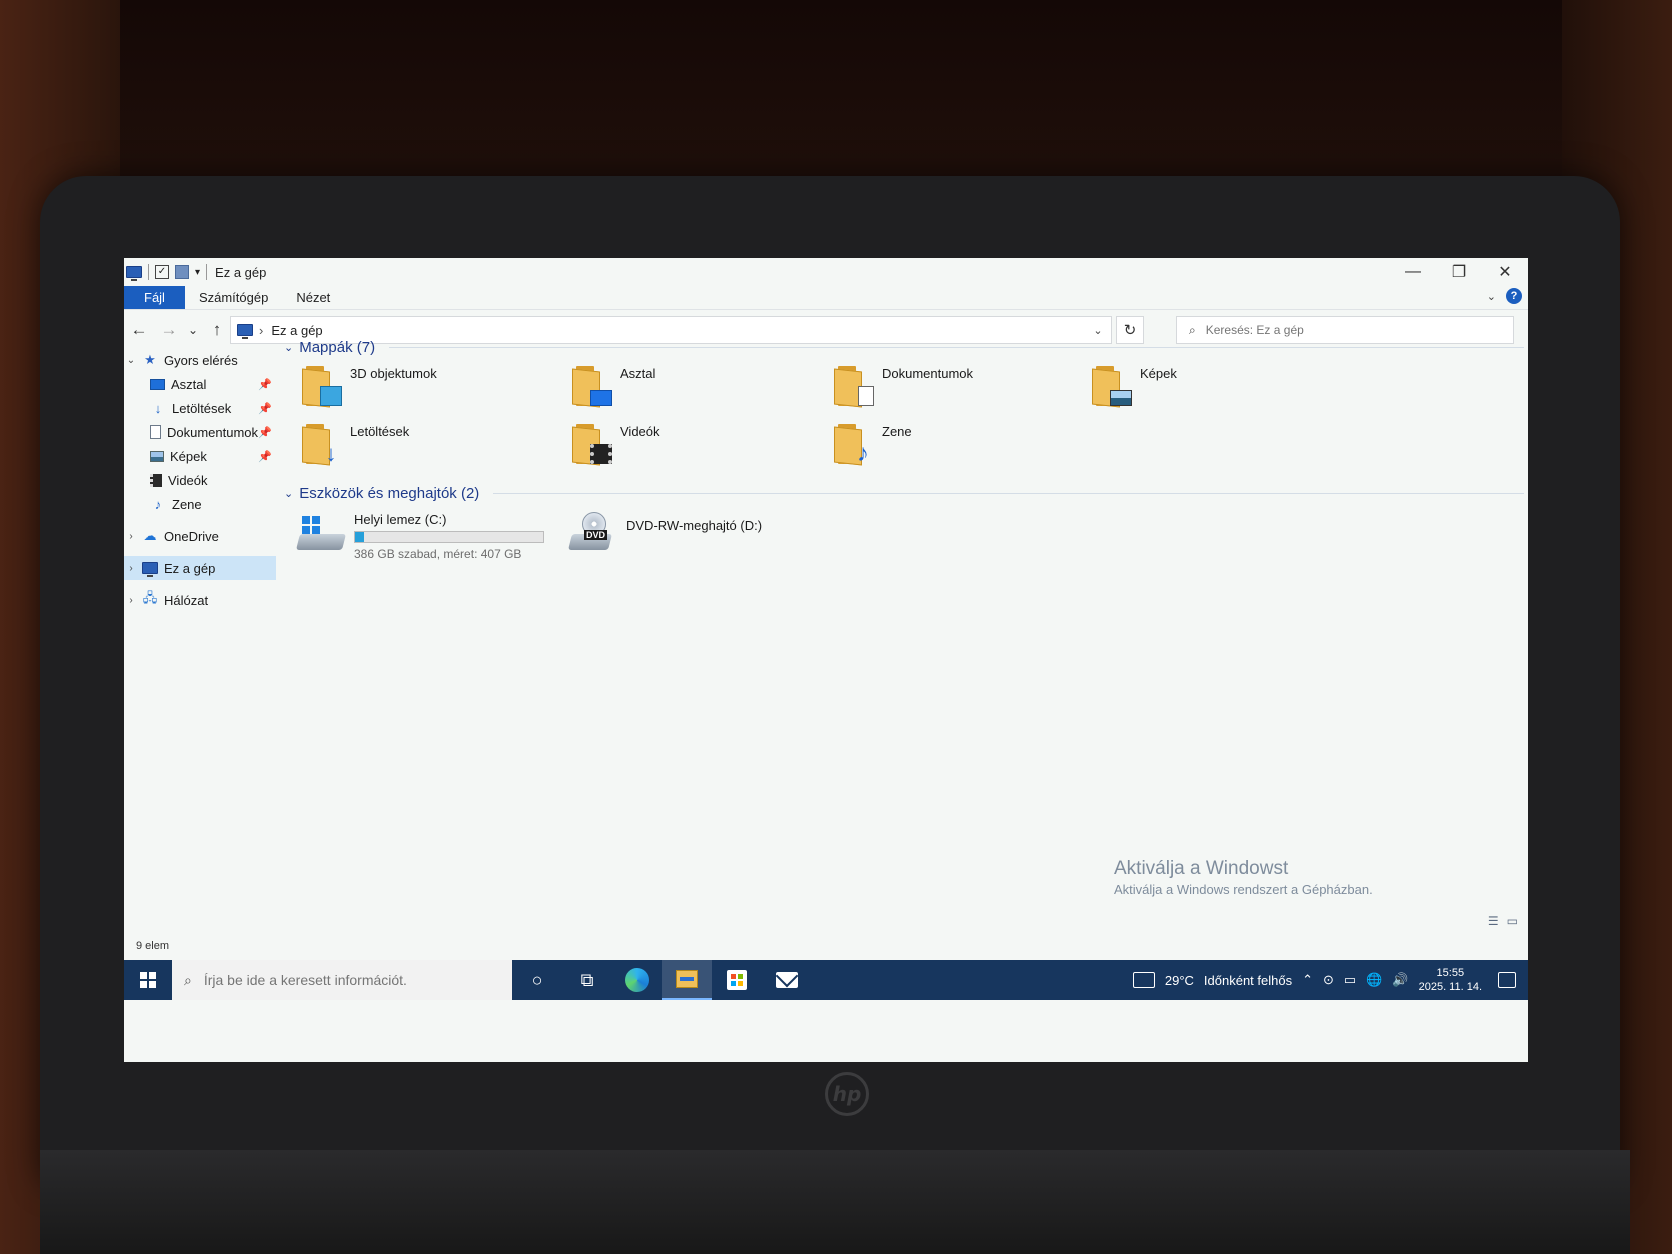  I want to click on tab-computer: Számítógép, so click(233, 297).